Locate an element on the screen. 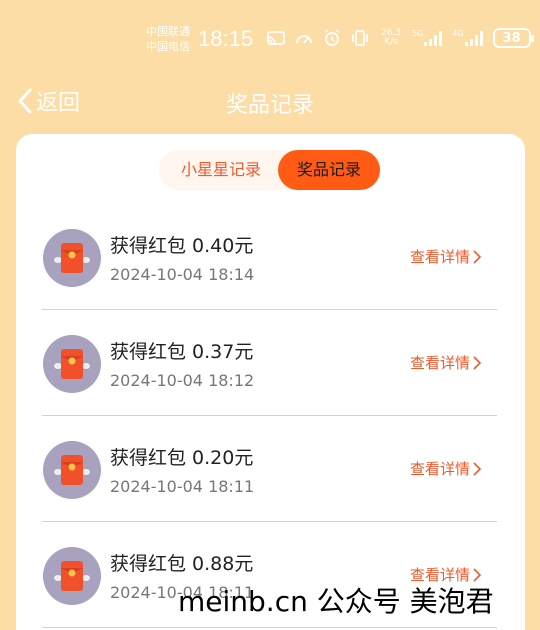 The image size is (540, 630). status-icons: 26.3 K/s 5G 4G 38 is located at coordinates (400, 38).